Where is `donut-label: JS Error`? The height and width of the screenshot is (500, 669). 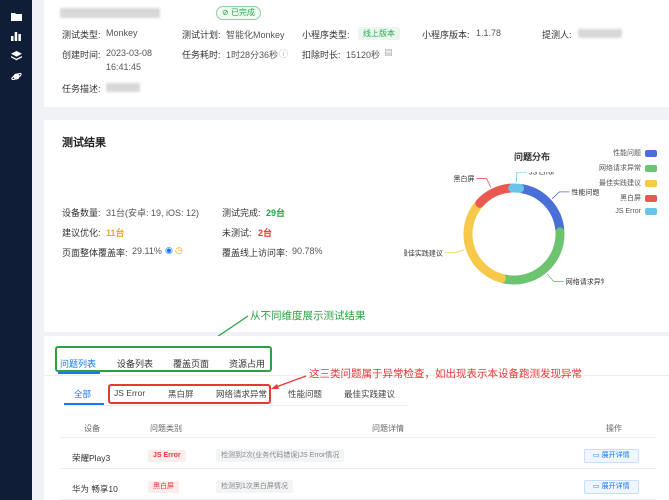 donut-label: JS Error is located at coordinates (542, 174).